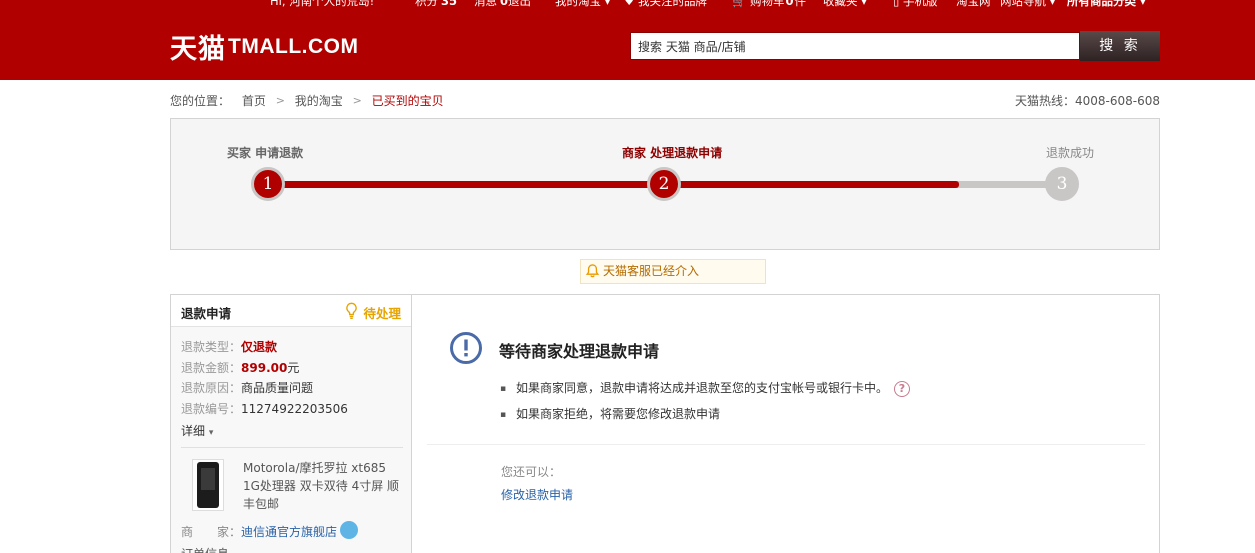 The width and height of the screenshot is (1255, 553). What do you see at coordinates (324, 486) in the screenshot?
I see `product-name-link: Motorola/摩托罗拉 xt685 1G处理器 双卡双待 4寸屏 顺丰包邮` at bounding box center [324, 486].